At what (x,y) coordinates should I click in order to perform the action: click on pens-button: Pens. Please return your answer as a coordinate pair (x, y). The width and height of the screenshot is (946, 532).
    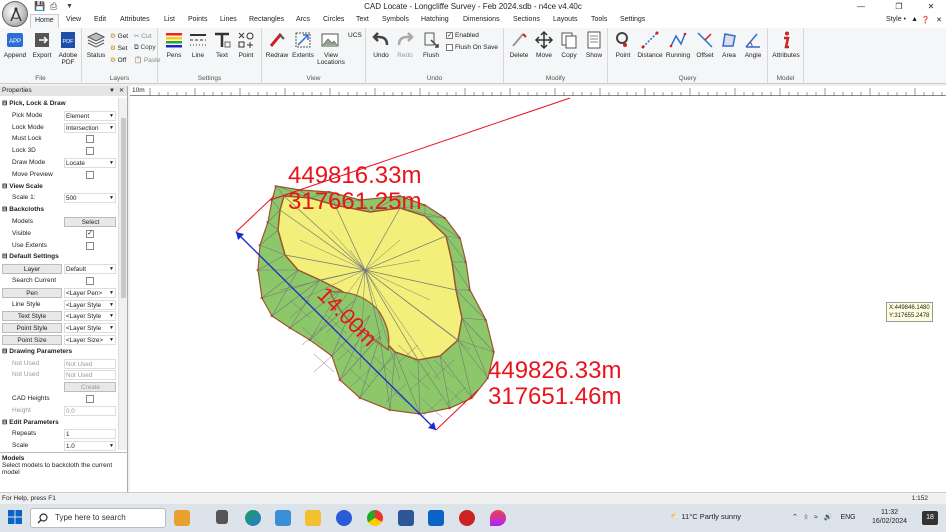
    Looking at the image, I should click on (174, 44).